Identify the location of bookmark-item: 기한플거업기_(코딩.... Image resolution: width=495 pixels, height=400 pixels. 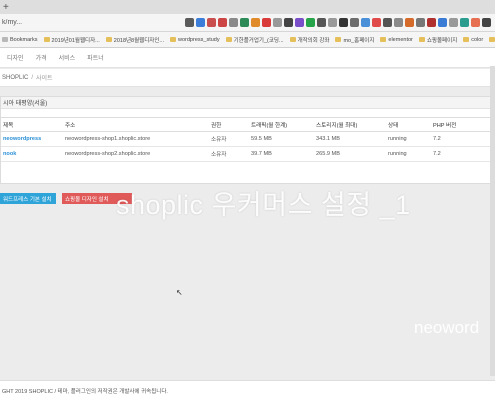
(254, 40).